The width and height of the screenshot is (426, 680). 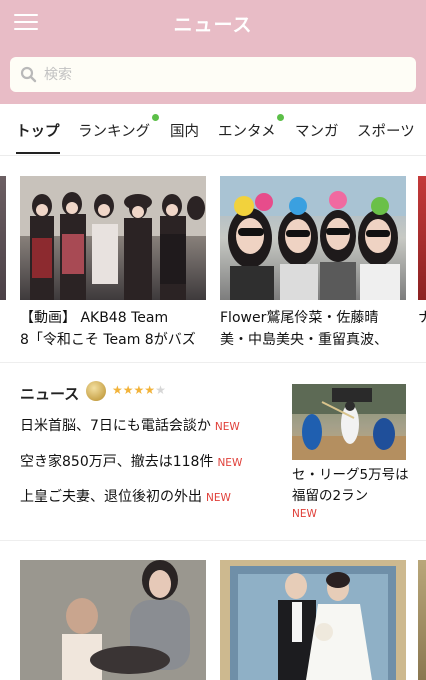 What do you see at coordinates (96, 391) in the screenshot?
I see `medal-icon` at bounding box center [96, 391].